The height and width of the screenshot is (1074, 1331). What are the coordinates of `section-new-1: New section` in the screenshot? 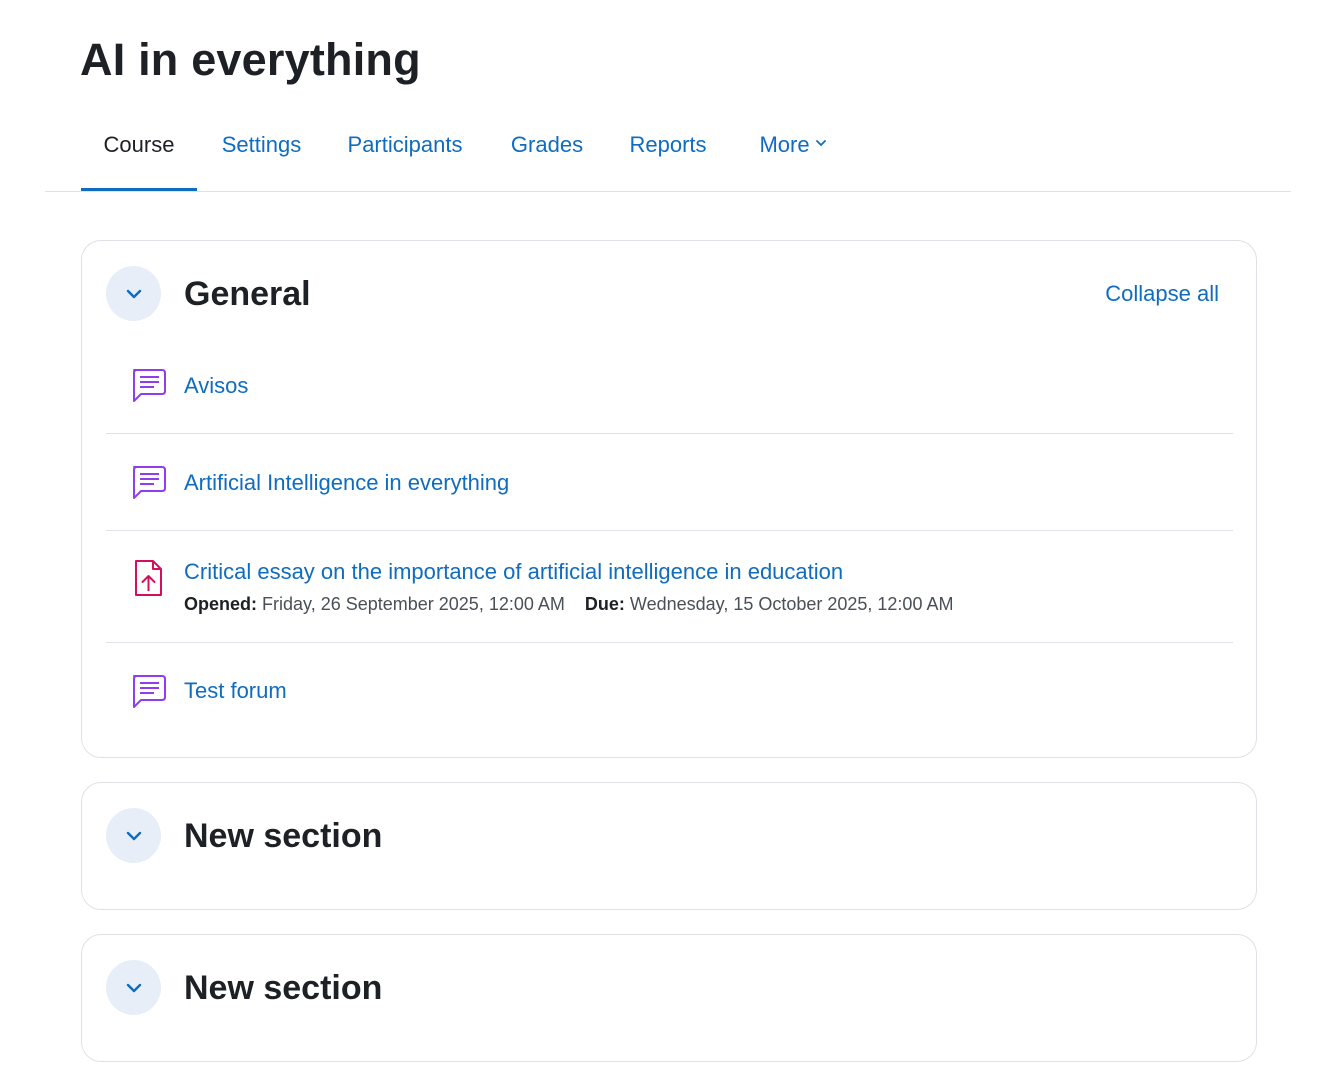 It's located at (669, 846).